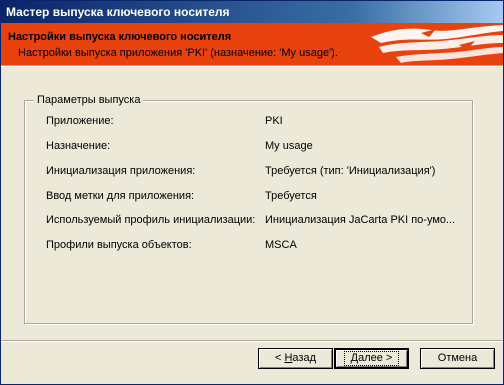 The height and width of the screenshot is (385, 504). I want to click on back-button: < Назад, so click(295, 358).